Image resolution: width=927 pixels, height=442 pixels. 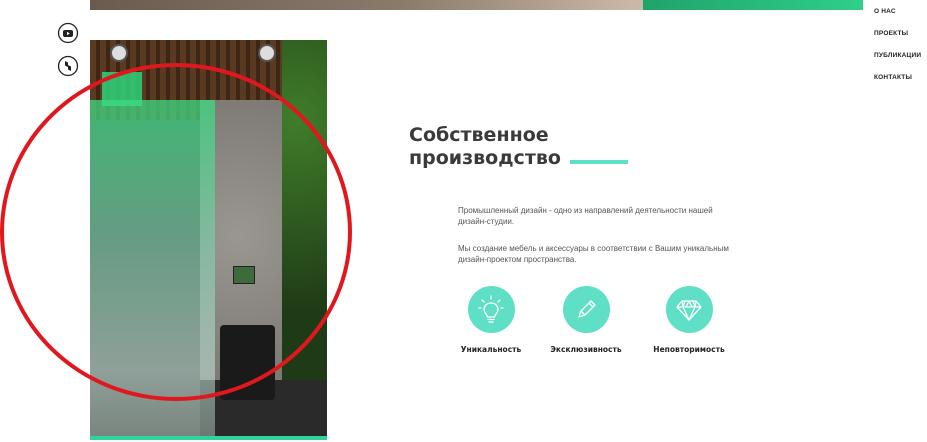 I want to click on feature-exclusivity: Эксклюзивность, so click(x=586, y=320).